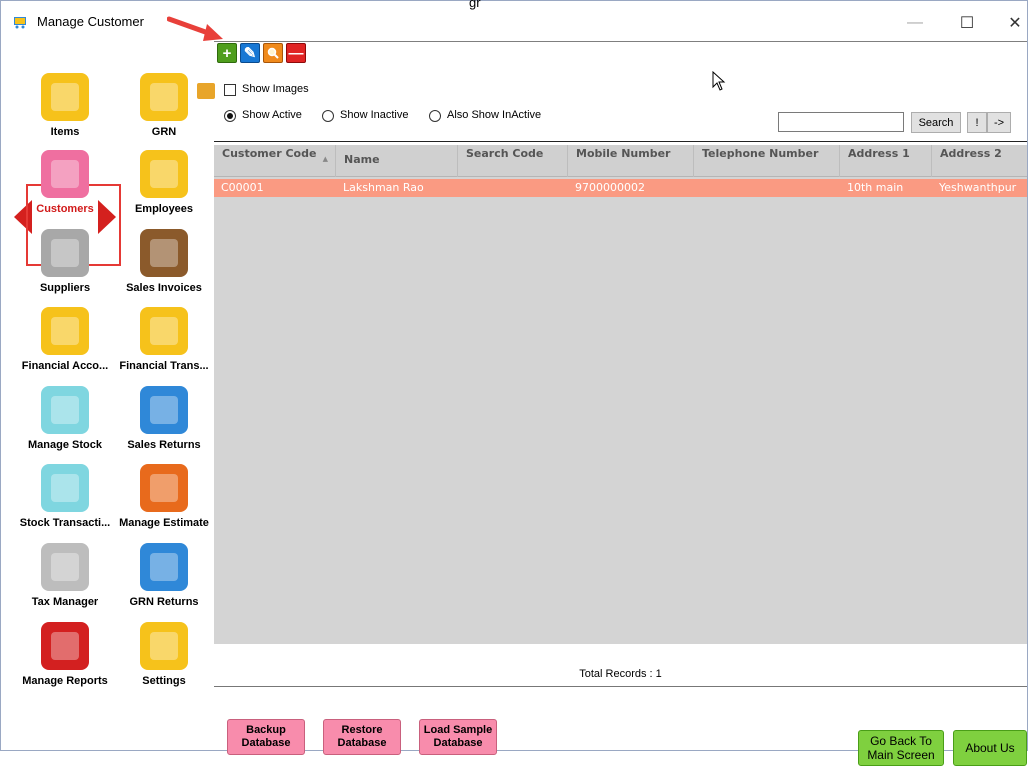 The width and height of the screenshot is (1028, 766). I want to click on about-us-button: About Us, so click(990, 748).